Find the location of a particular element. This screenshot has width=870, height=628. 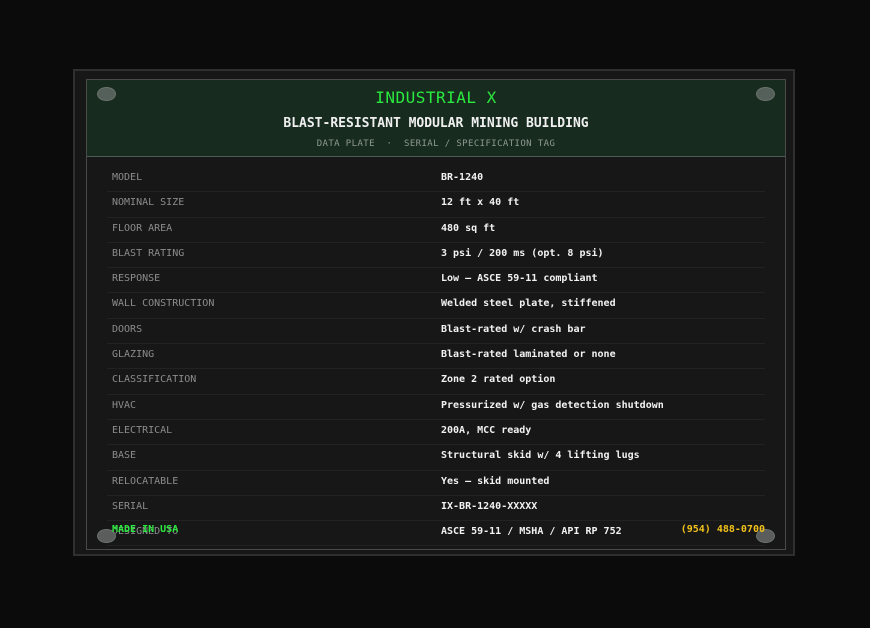

spec-label: WALL CONSTRUCTION is located at coordinates (163, 304).